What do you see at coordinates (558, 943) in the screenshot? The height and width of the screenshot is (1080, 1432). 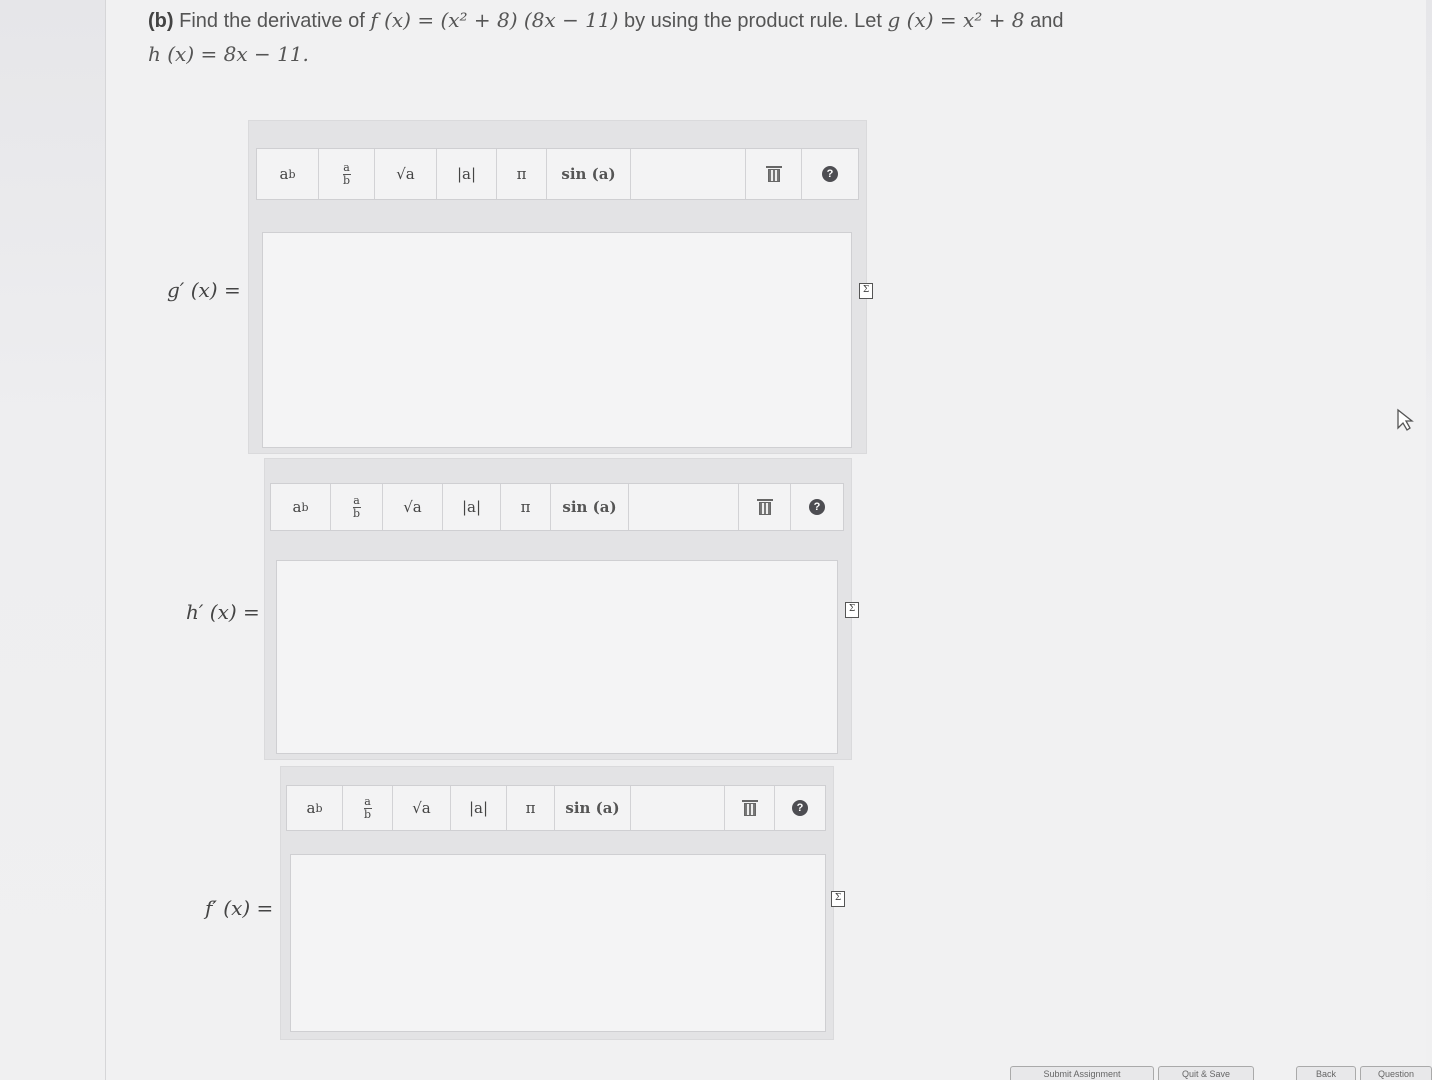 I see `f-prime-input` at bounding box center [558, 943].